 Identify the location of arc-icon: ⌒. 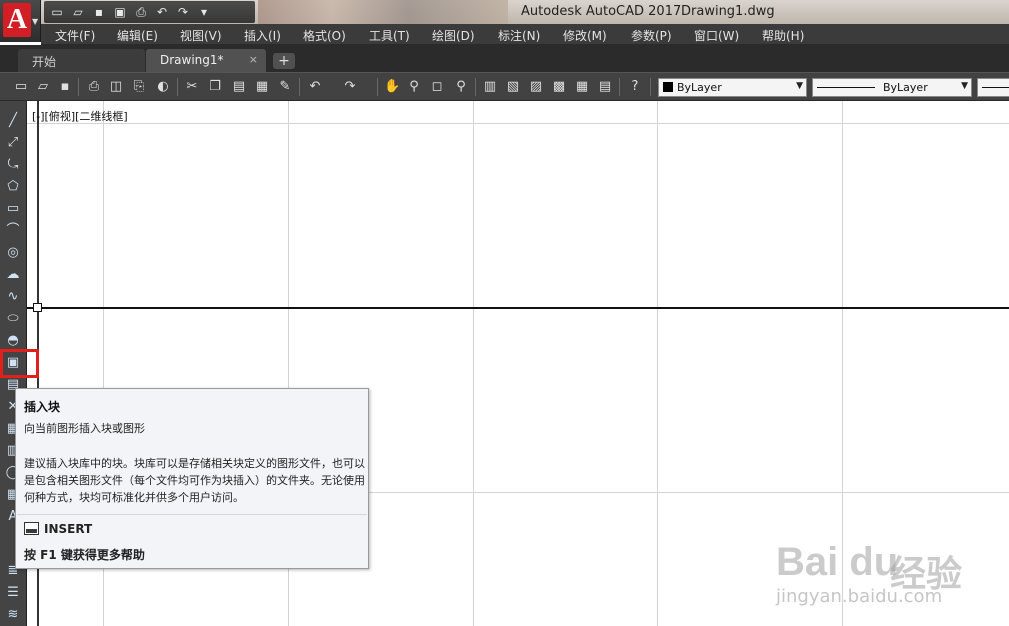
(13, 231).